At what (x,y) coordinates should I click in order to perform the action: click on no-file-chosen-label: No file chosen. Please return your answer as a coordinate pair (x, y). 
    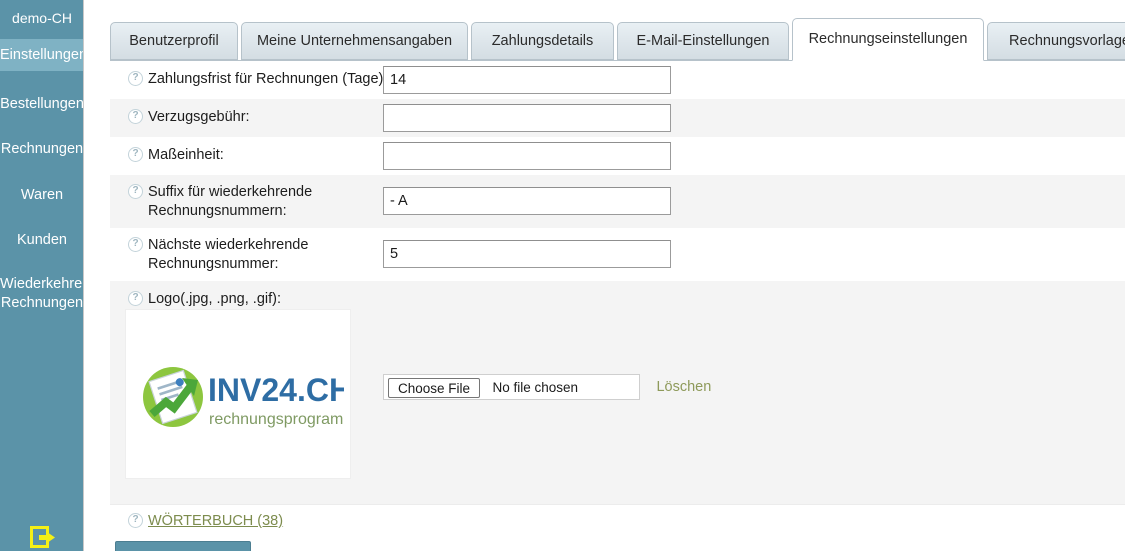
    Looking at the image, I should click on (535, 387).